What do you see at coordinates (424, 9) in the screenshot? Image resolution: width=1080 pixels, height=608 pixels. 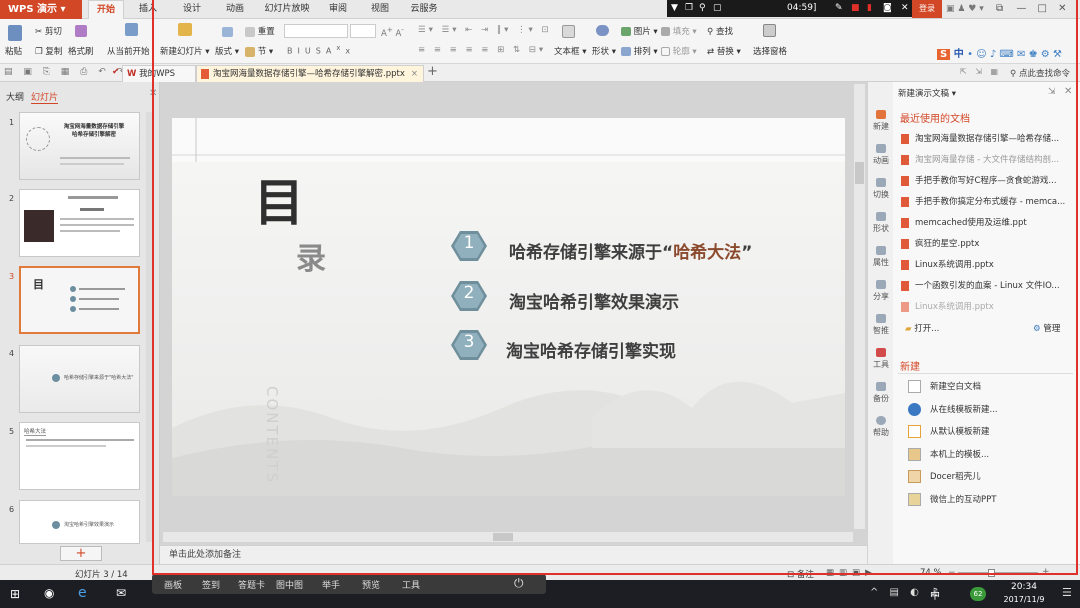 I see `tab-cloud: 云服务` at bounding box center [424, 9].